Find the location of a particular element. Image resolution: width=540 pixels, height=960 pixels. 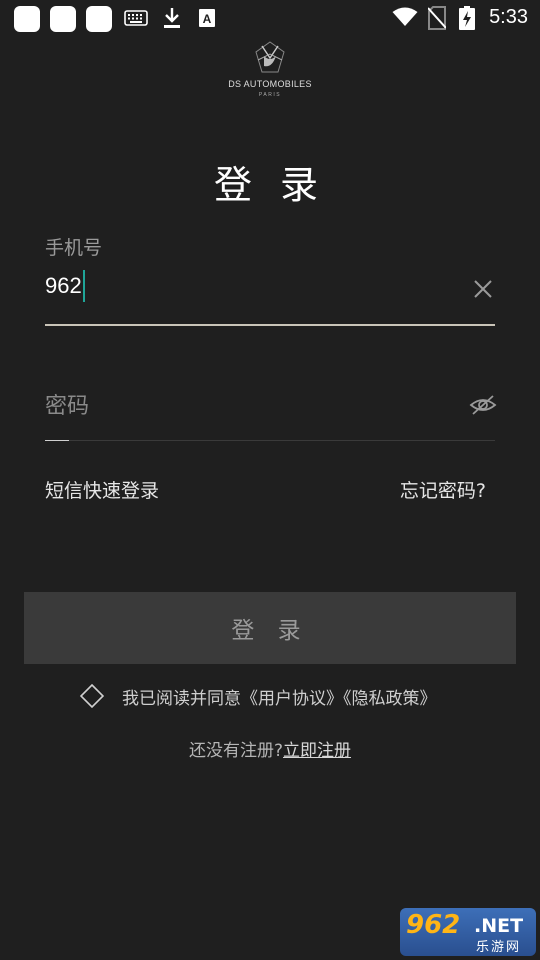

sms-login-link: 短信快速登录 is located at coordinates (102, 489).